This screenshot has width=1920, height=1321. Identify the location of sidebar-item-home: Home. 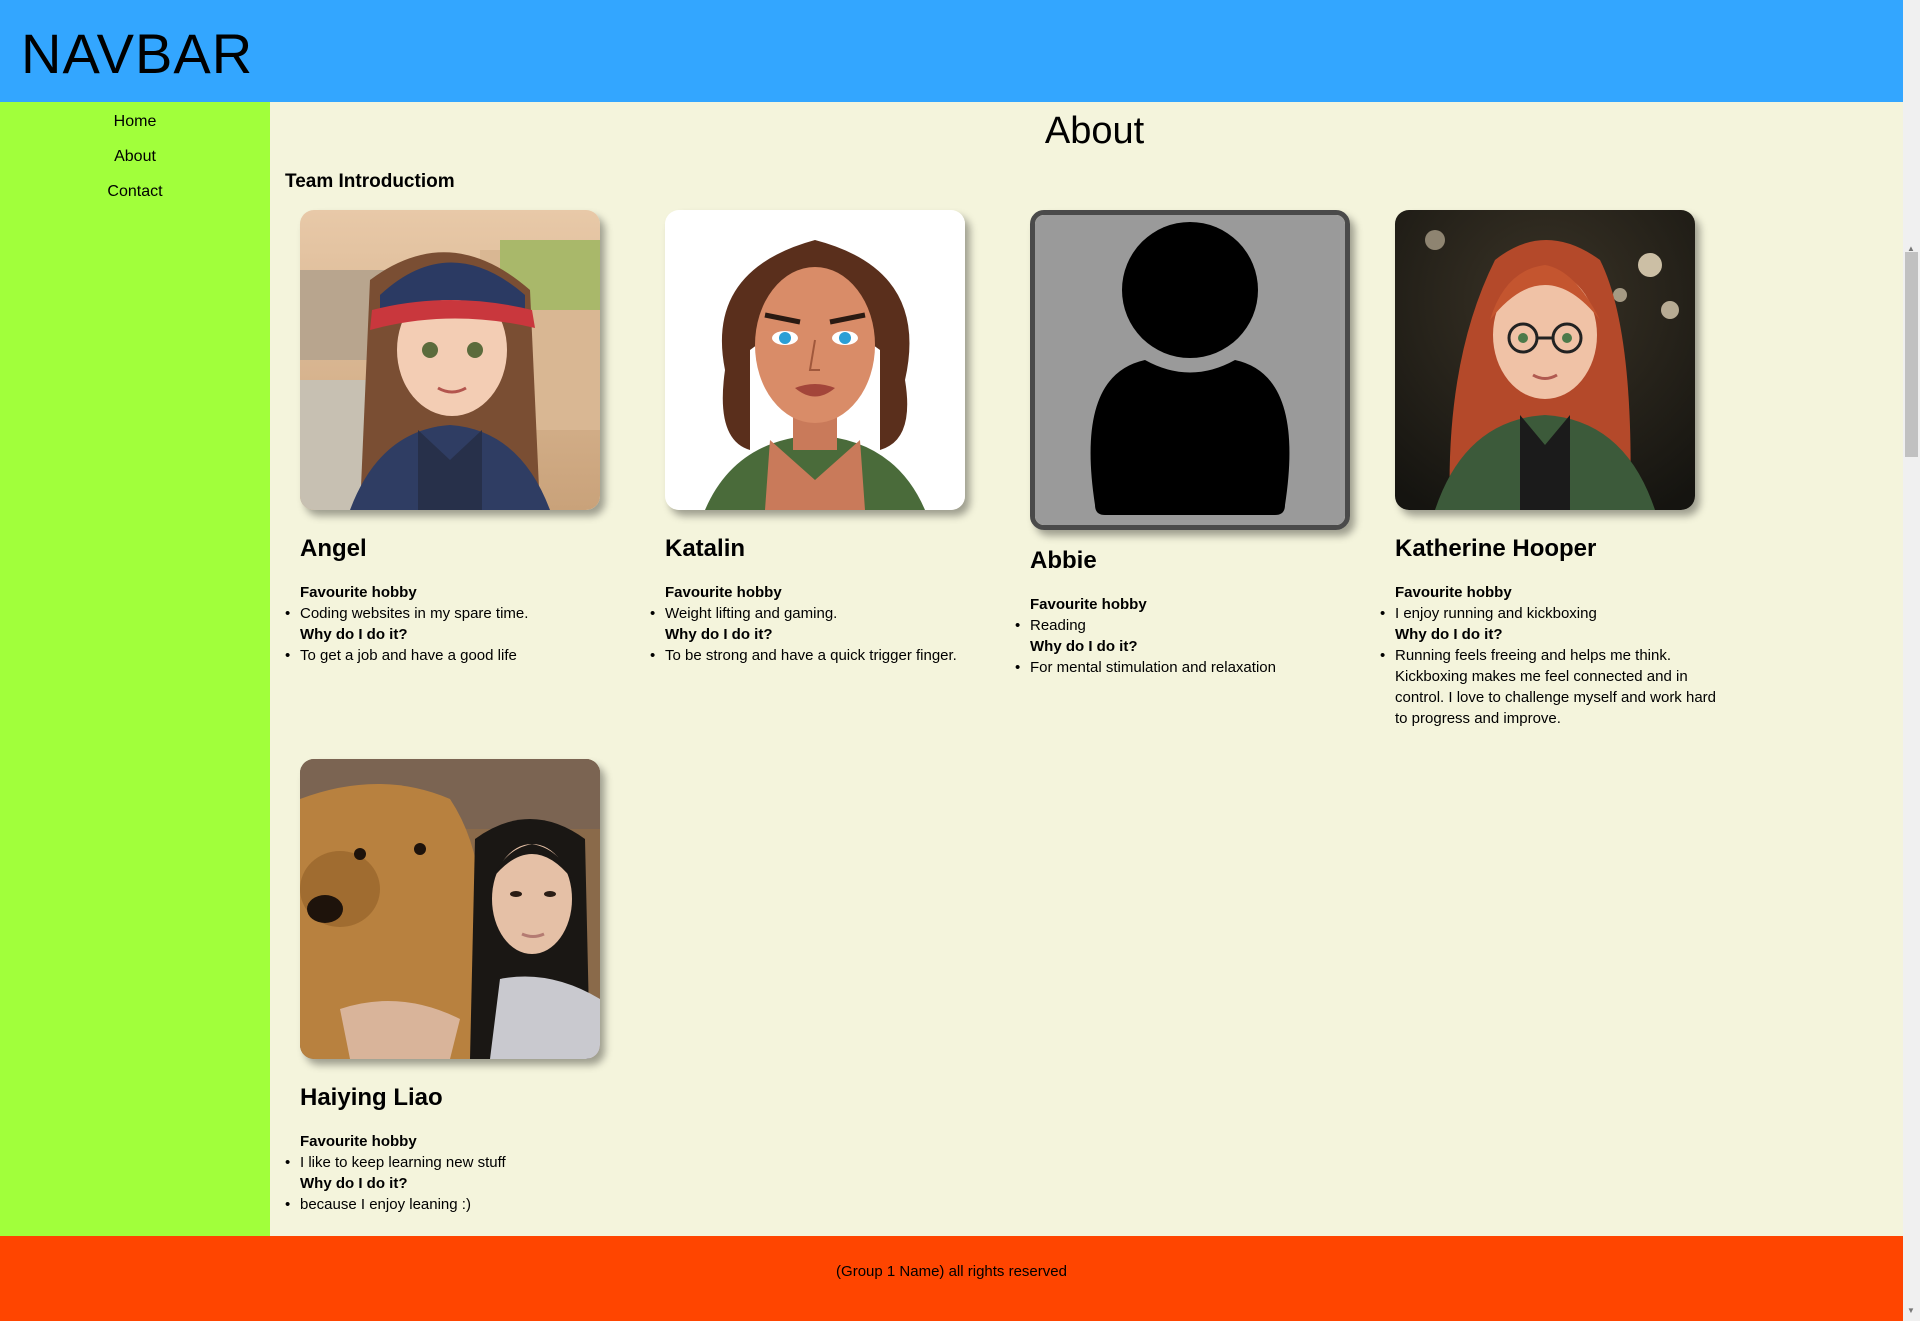
(135, 121).